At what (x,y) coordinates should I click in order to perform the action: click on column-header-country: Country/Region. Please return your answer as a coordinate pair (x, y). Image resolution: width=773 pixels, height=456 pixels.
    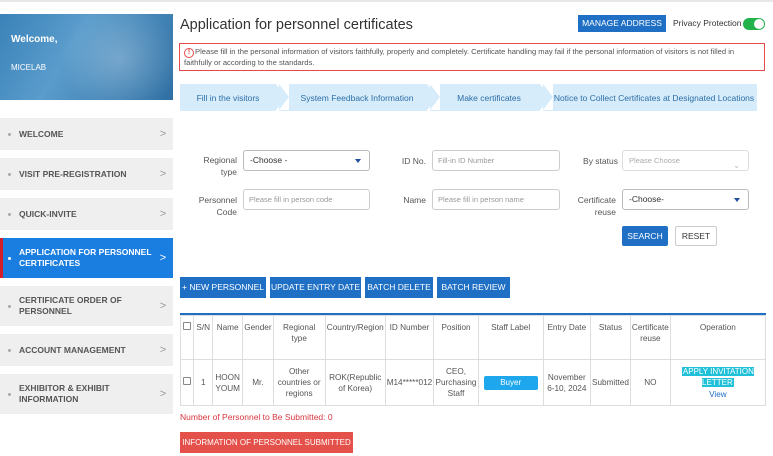
    Looking at the image, I should click on (355, 337).